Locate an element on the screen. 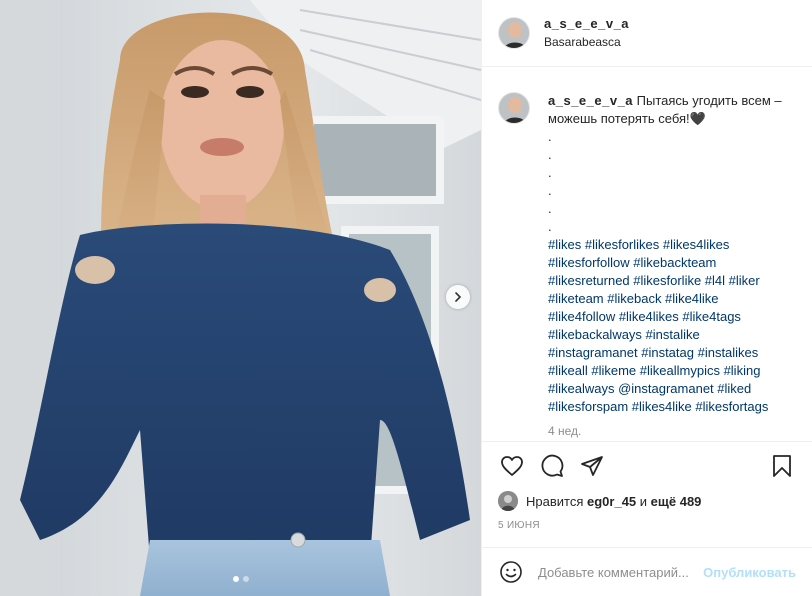 The height and width of the screenshot is (596, 812). post-location: Basarabeasca is located at coordinates (586, 42).